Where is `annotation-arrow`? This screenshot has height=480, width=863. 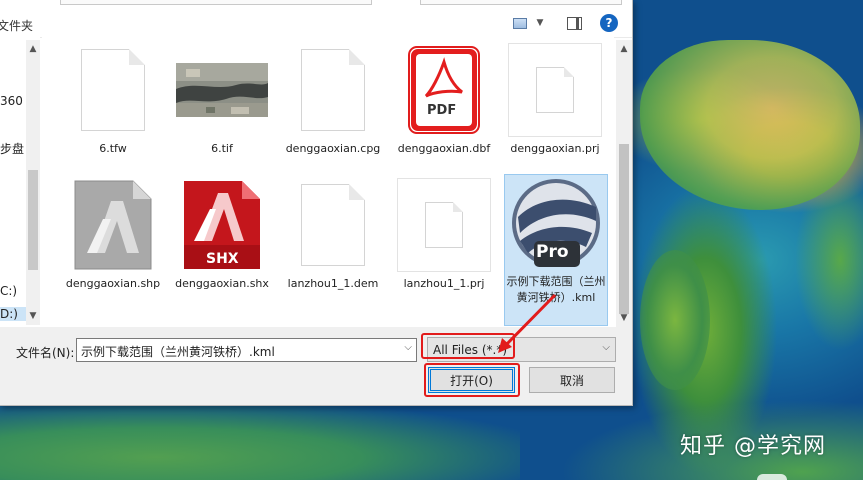
annotation-arrow is located at coordinates (527, 323).